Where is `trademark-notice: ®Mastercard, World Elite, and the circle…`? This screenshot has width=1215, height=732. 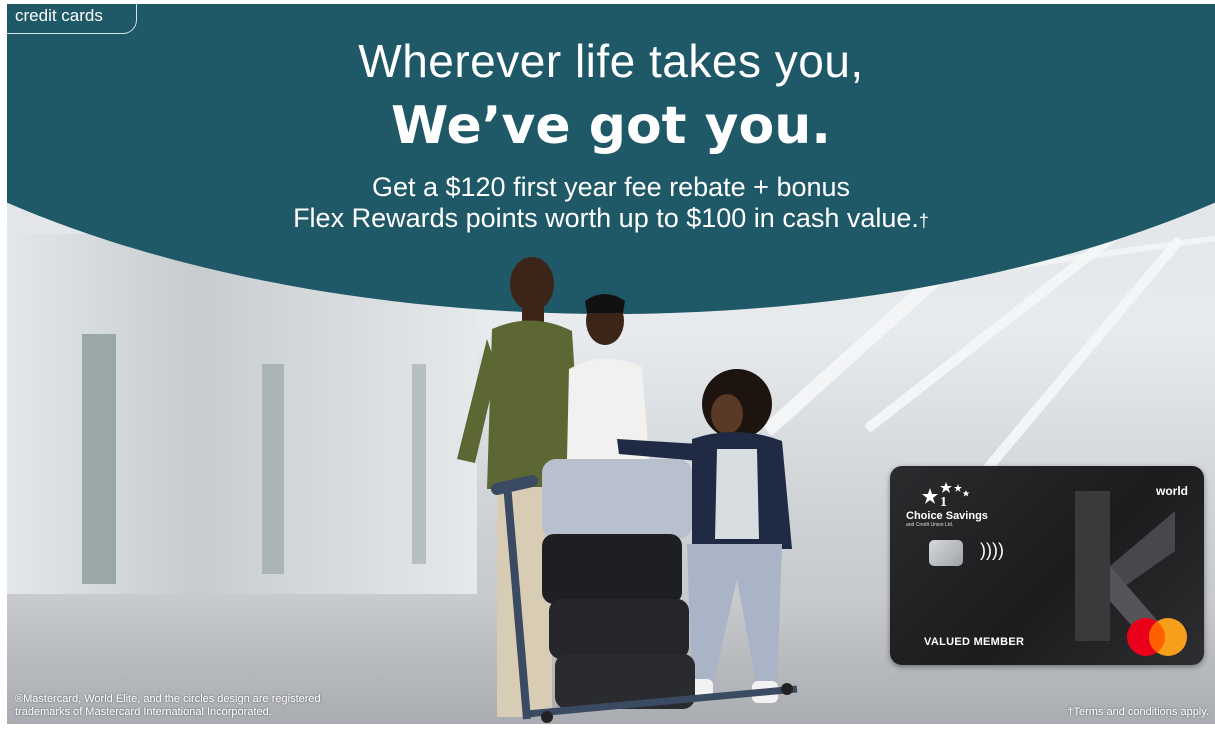
trademark-notice: ®Mastercard, World Elite, and the circle… is located at coordinates (168, 706).